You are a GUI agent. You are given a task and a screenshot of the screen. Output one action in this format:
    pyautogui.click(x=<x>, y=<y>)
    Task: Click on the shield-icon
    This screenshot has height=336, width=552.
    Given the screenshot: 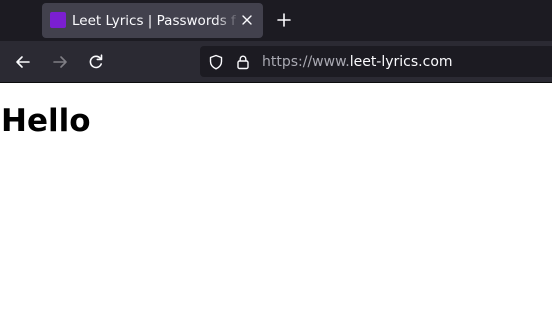 What is the action you would take?
    pyautogui.click(x=216, y=62)
    